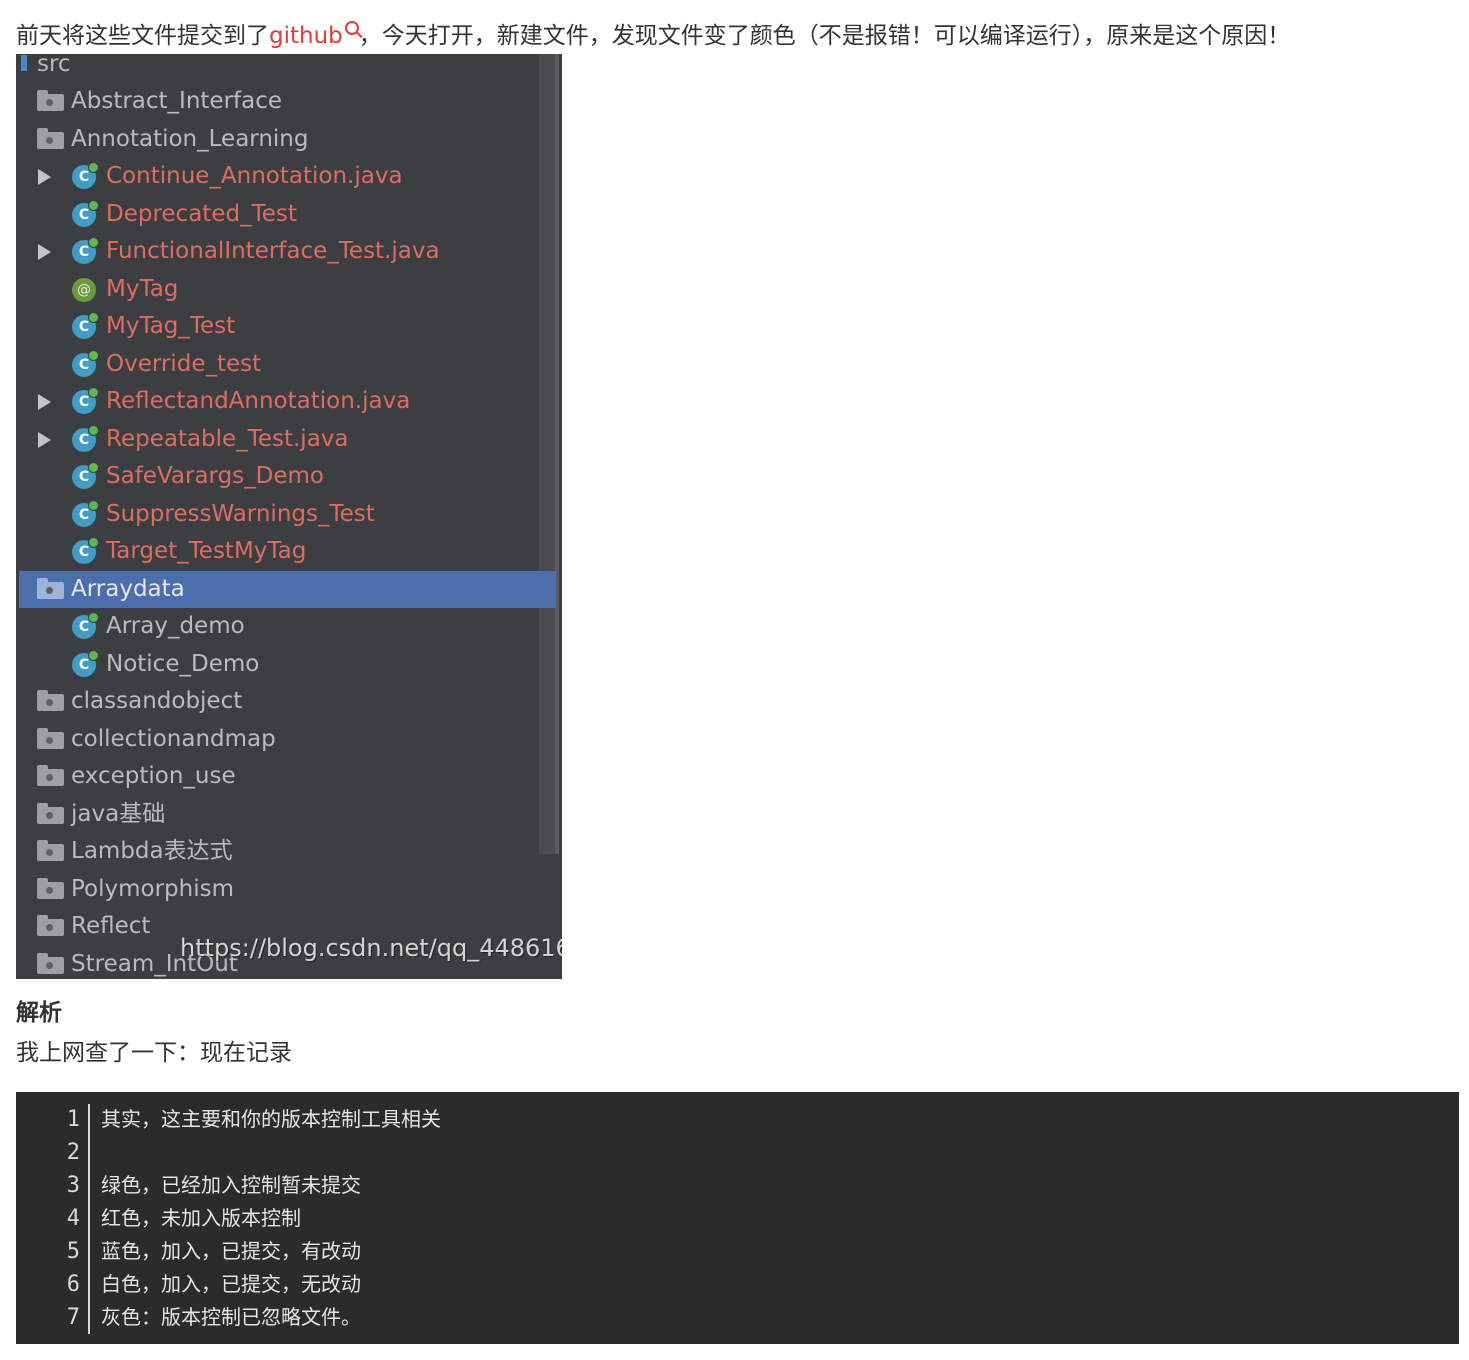  I want to click on tree-item: C Notice_Demo, so click(287, 664).